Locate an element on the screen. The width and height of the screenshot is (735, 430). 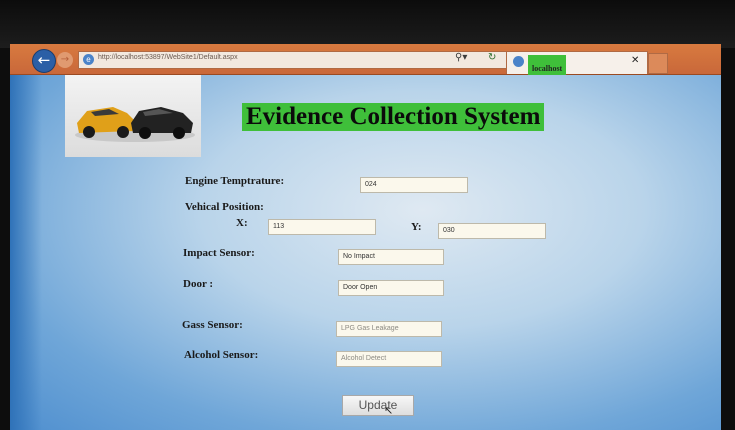
engine-temp-field: 024 is located at coordinates (414, 185).